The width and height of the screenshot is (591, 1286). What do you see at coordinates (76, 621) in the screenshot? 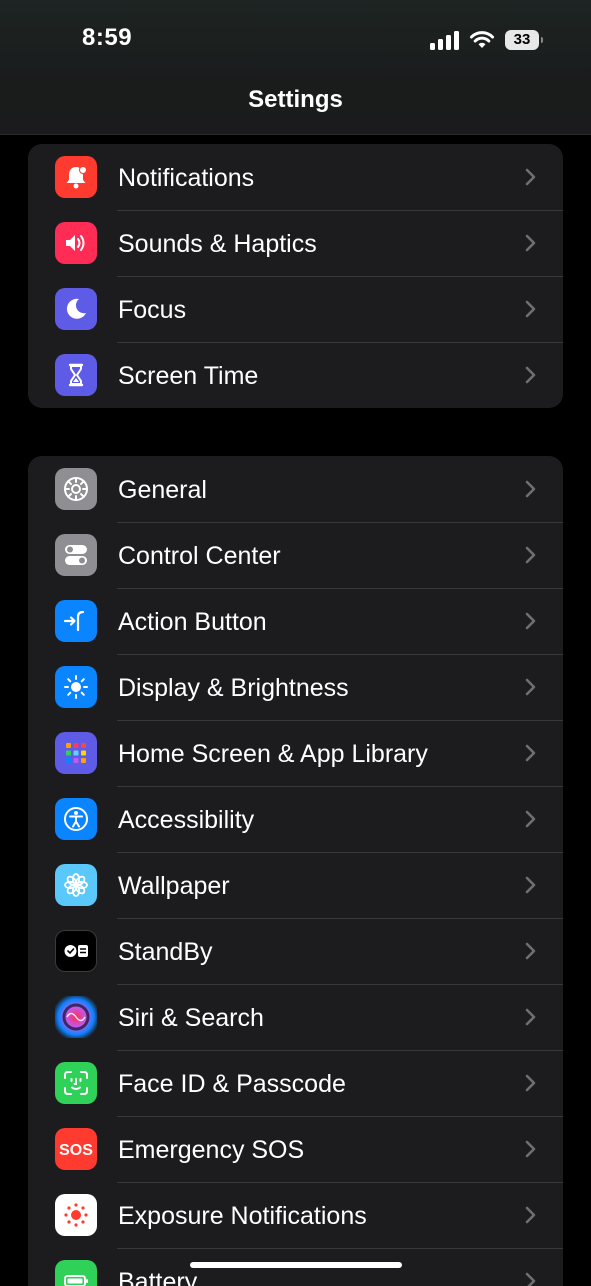
I see `action-button-icon` at bounding box center [76, 621].